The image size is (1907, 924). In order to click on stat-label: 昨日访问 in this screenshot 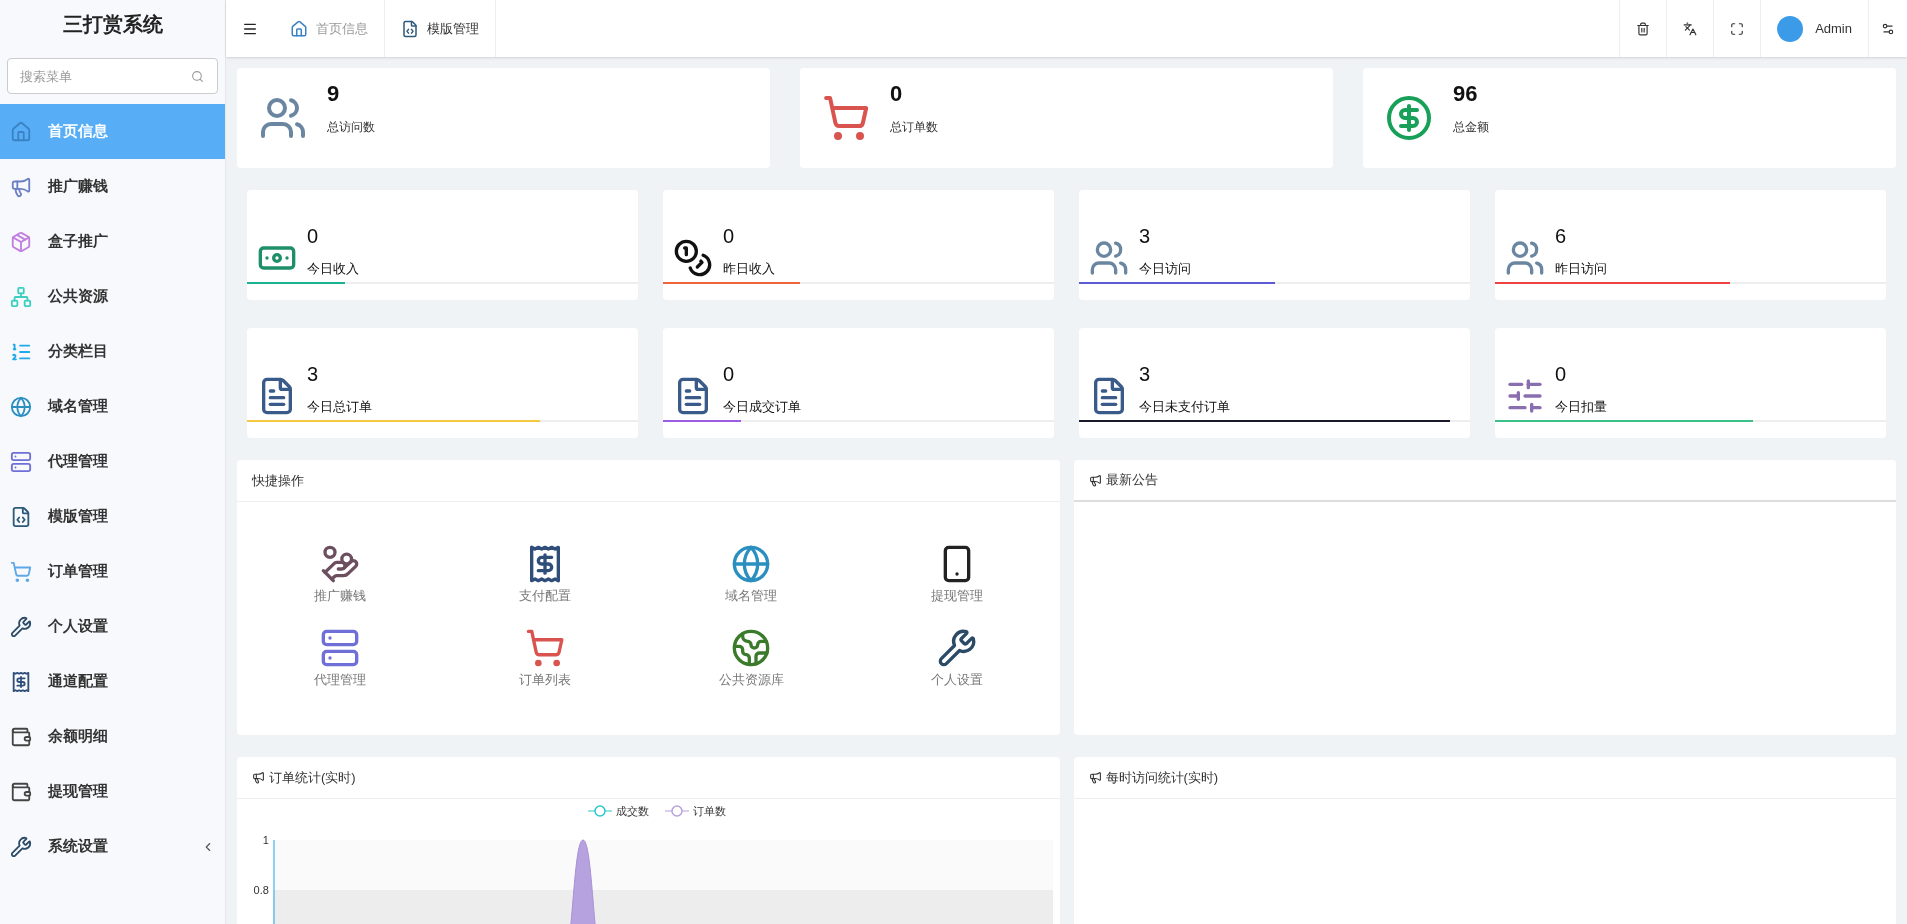, I will do `click(1581, 268)`.